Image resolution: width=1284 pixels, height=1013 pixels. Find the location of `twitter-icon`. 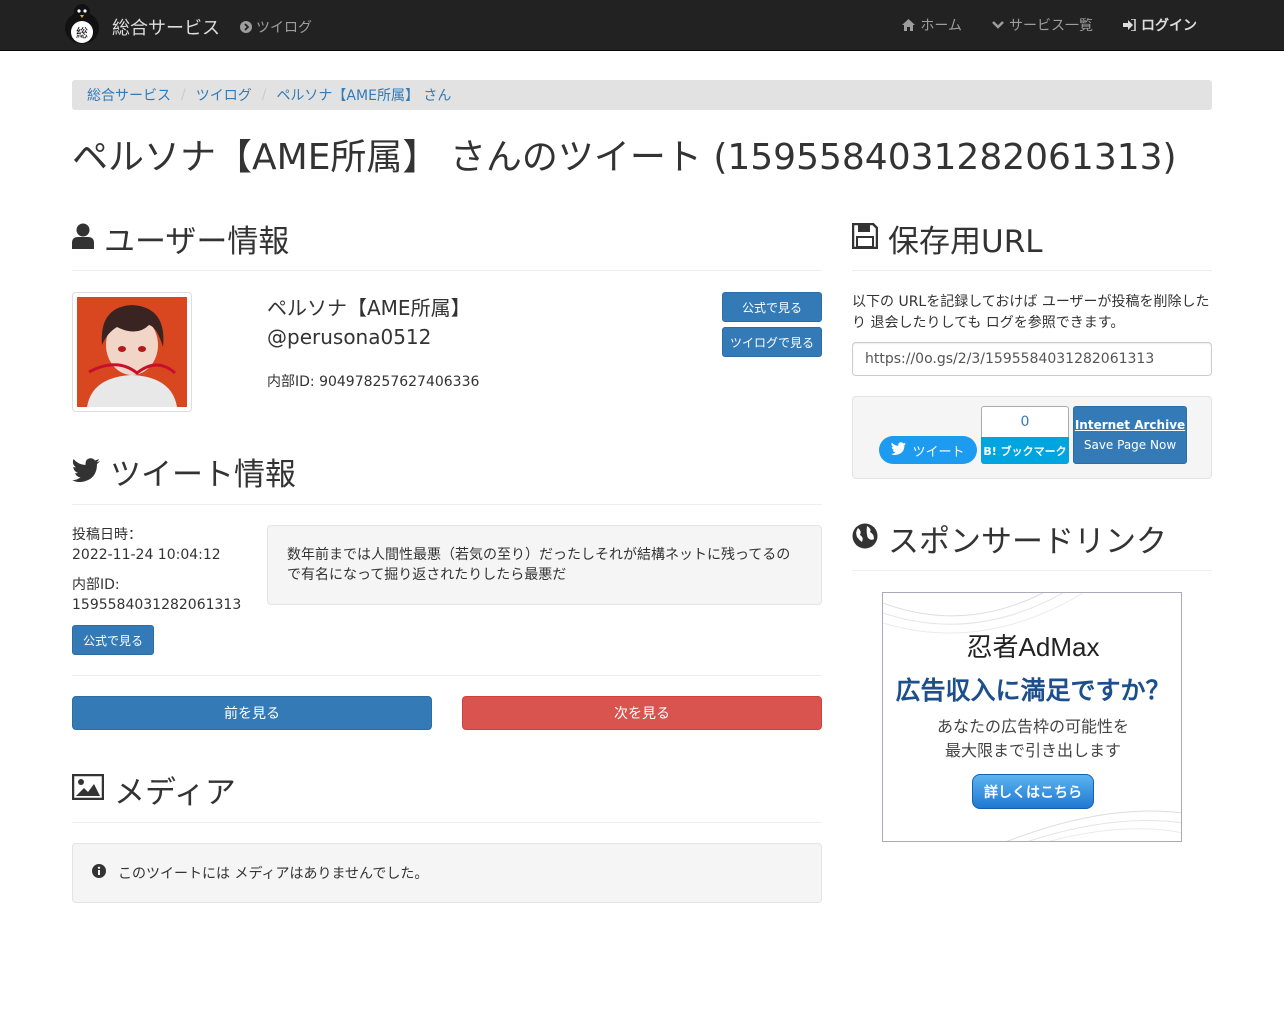

twitter-icon is located at coordinates (86, 472).